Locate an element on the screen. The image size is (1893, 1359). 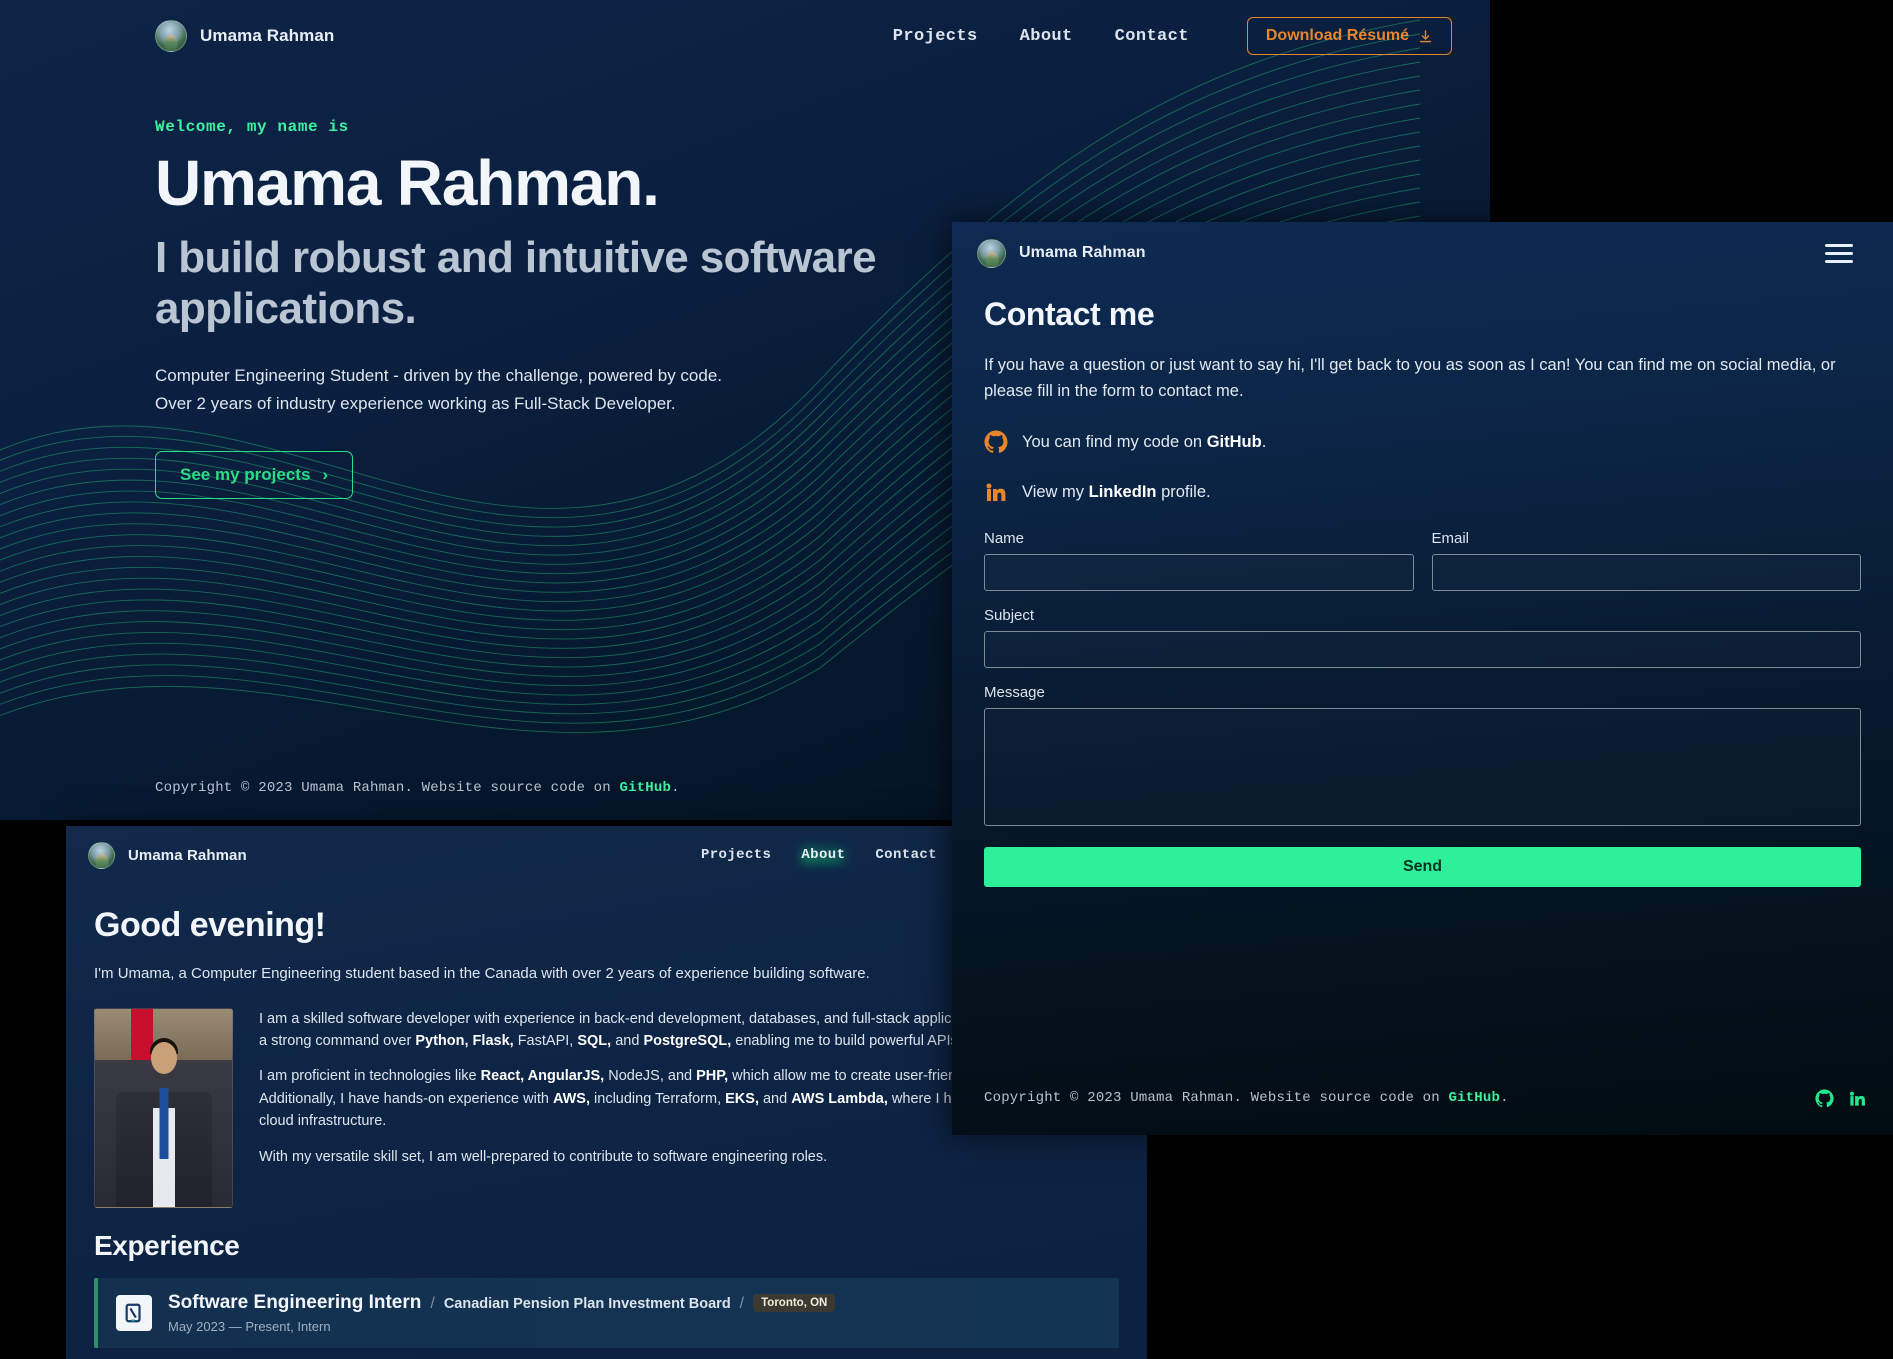
download-resume-button: Download Résumé is located at coordinates (1349, 36).